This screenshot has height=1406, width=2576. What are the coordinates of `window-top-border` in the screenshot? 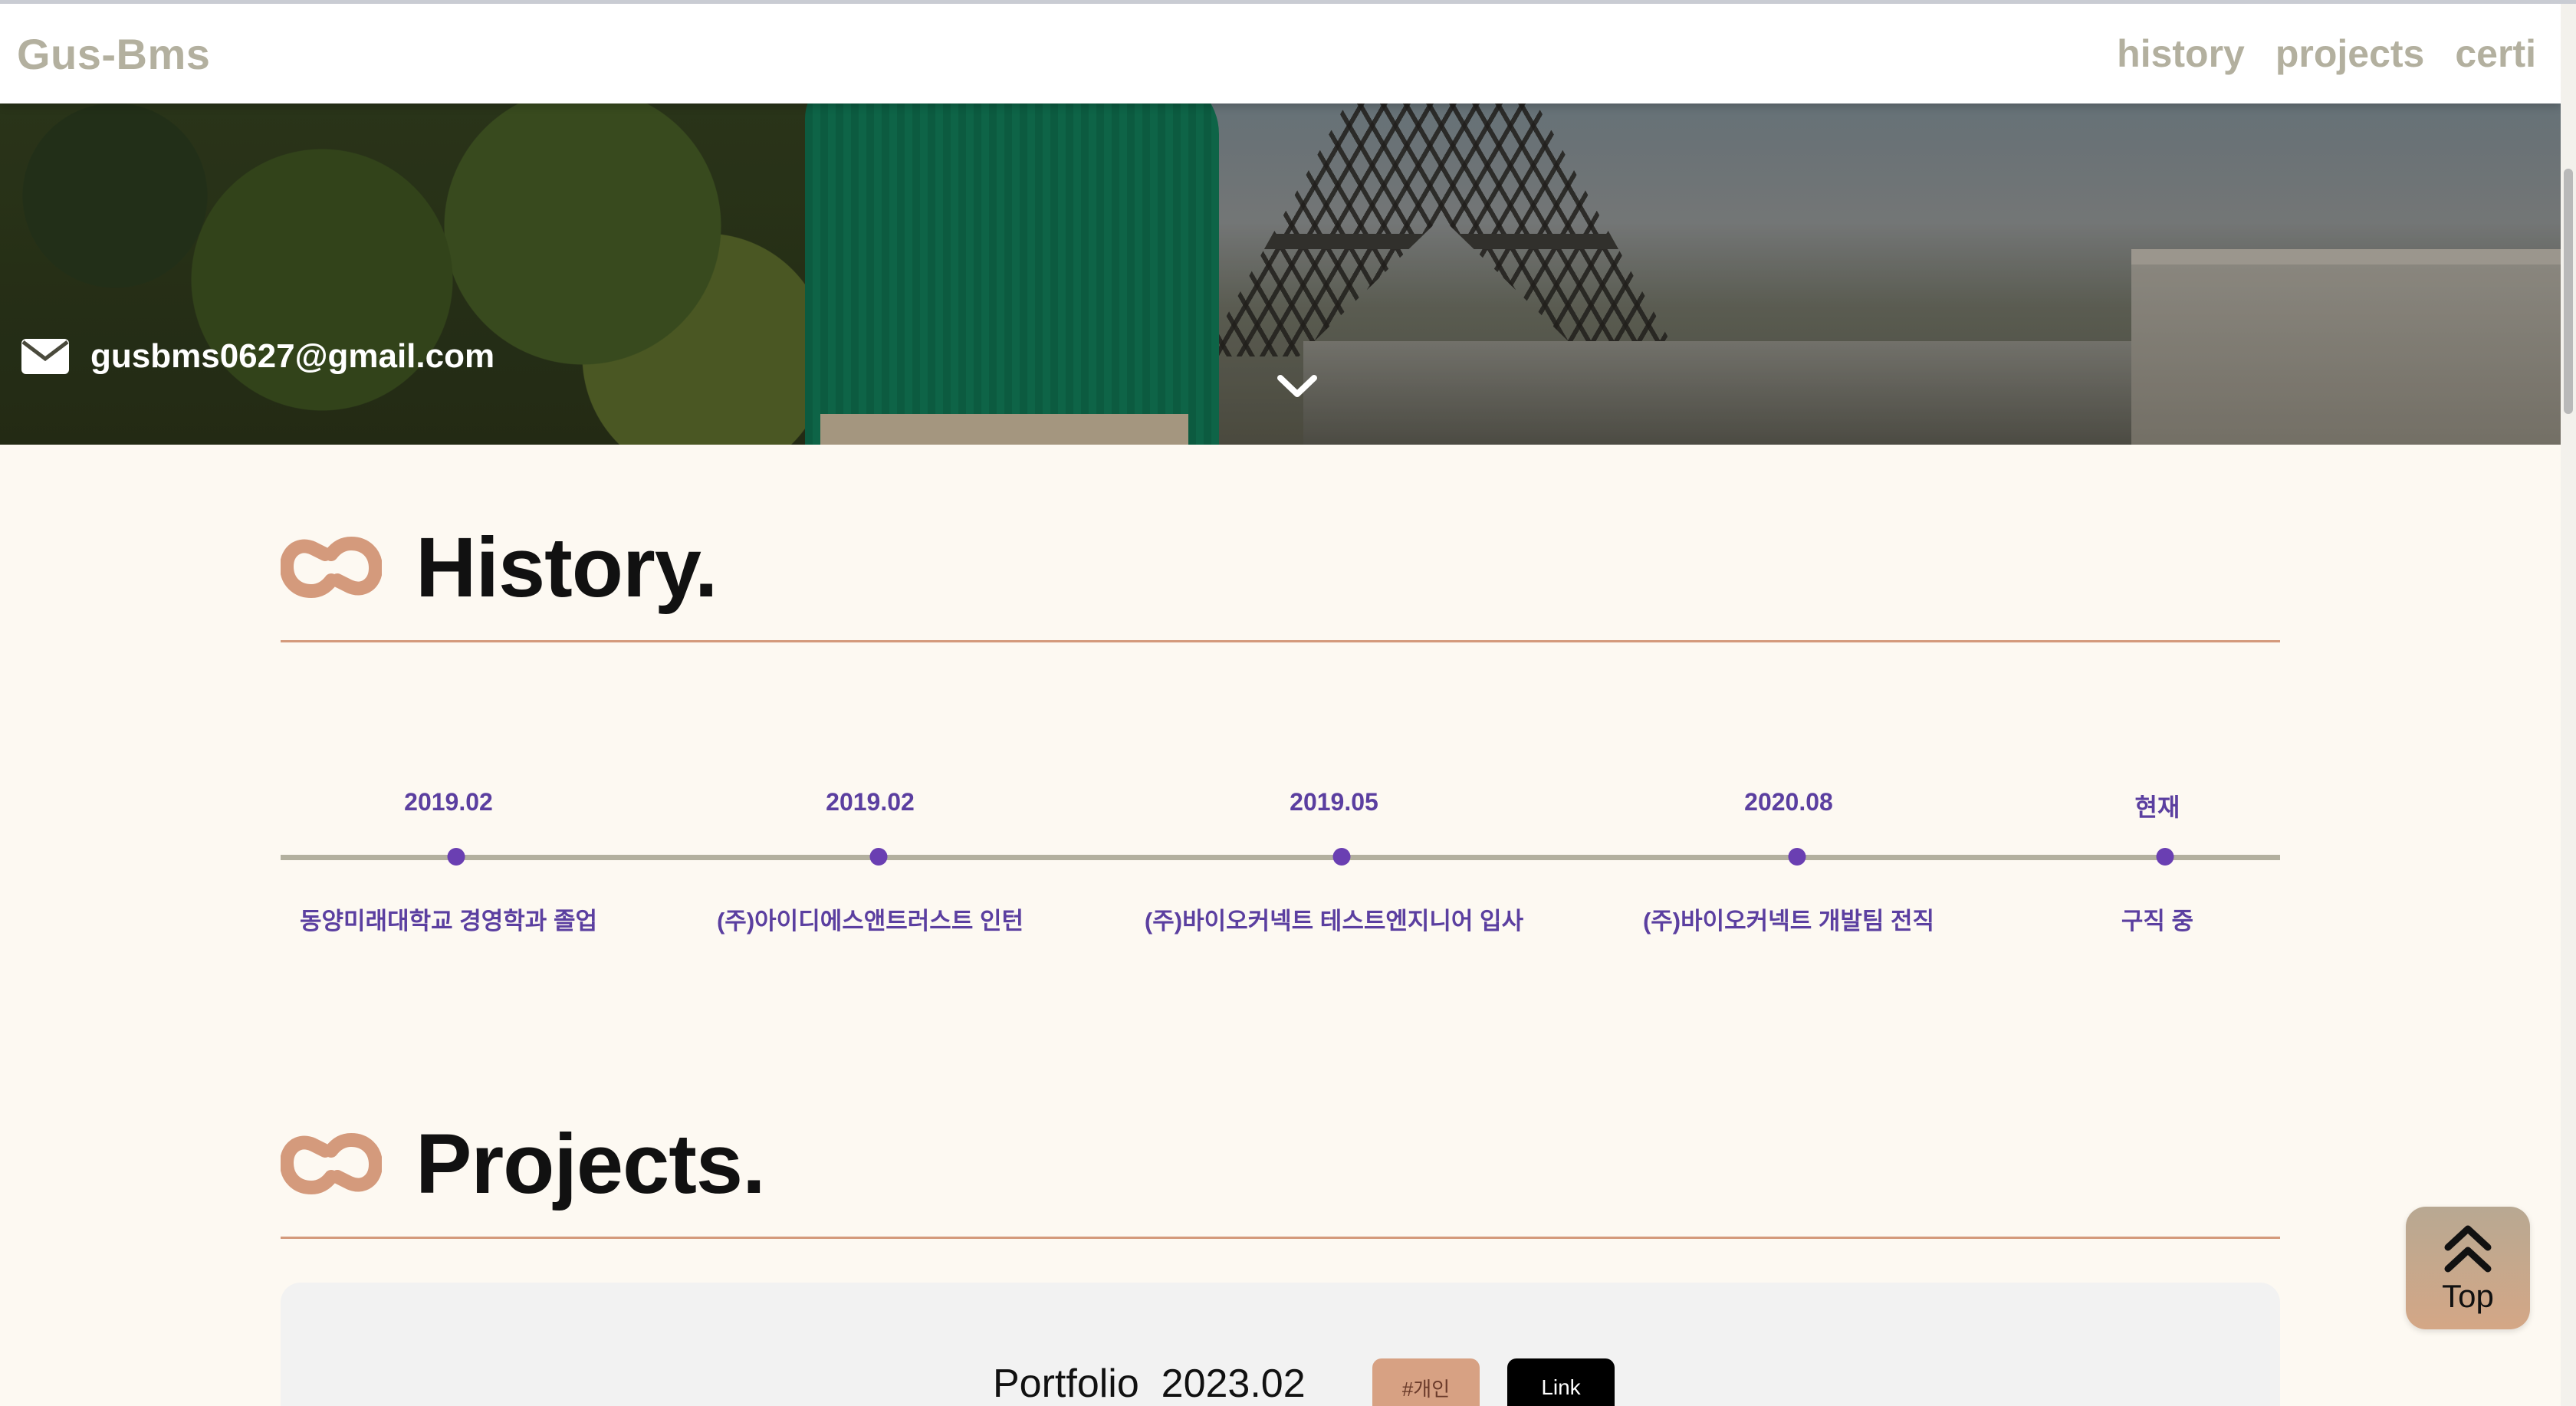 It's located at (1288, 2).